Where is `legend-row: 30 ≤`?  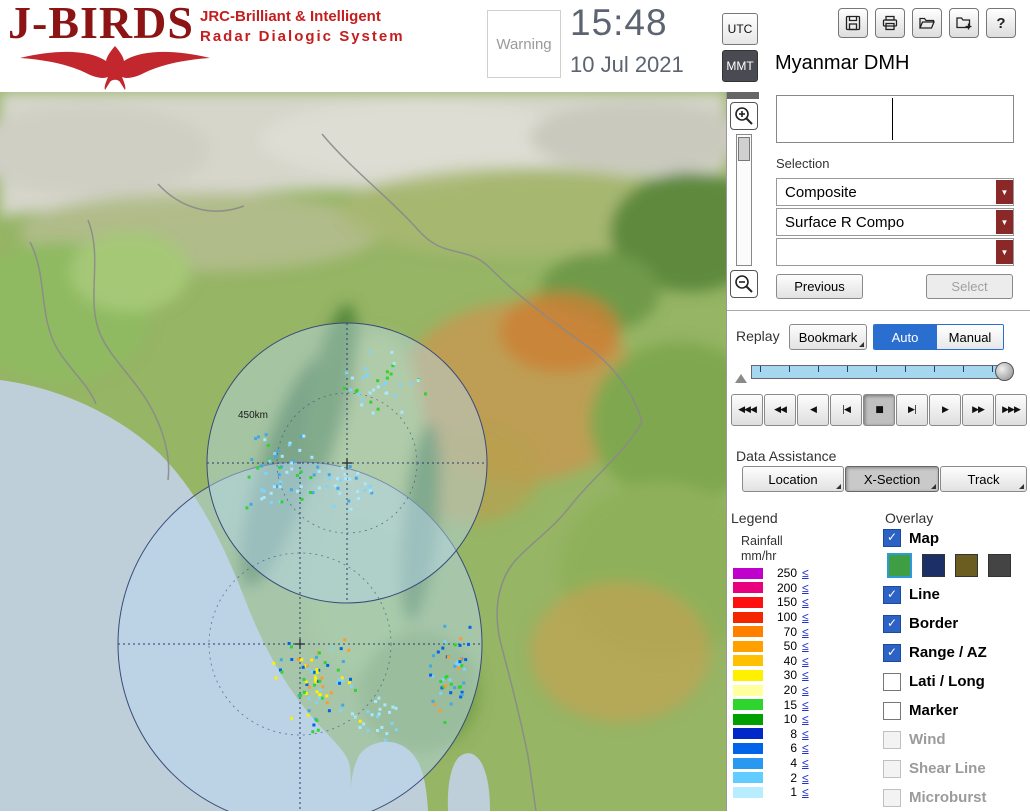
legend-row: 30 ≤ is located at coordinates (771, 675).